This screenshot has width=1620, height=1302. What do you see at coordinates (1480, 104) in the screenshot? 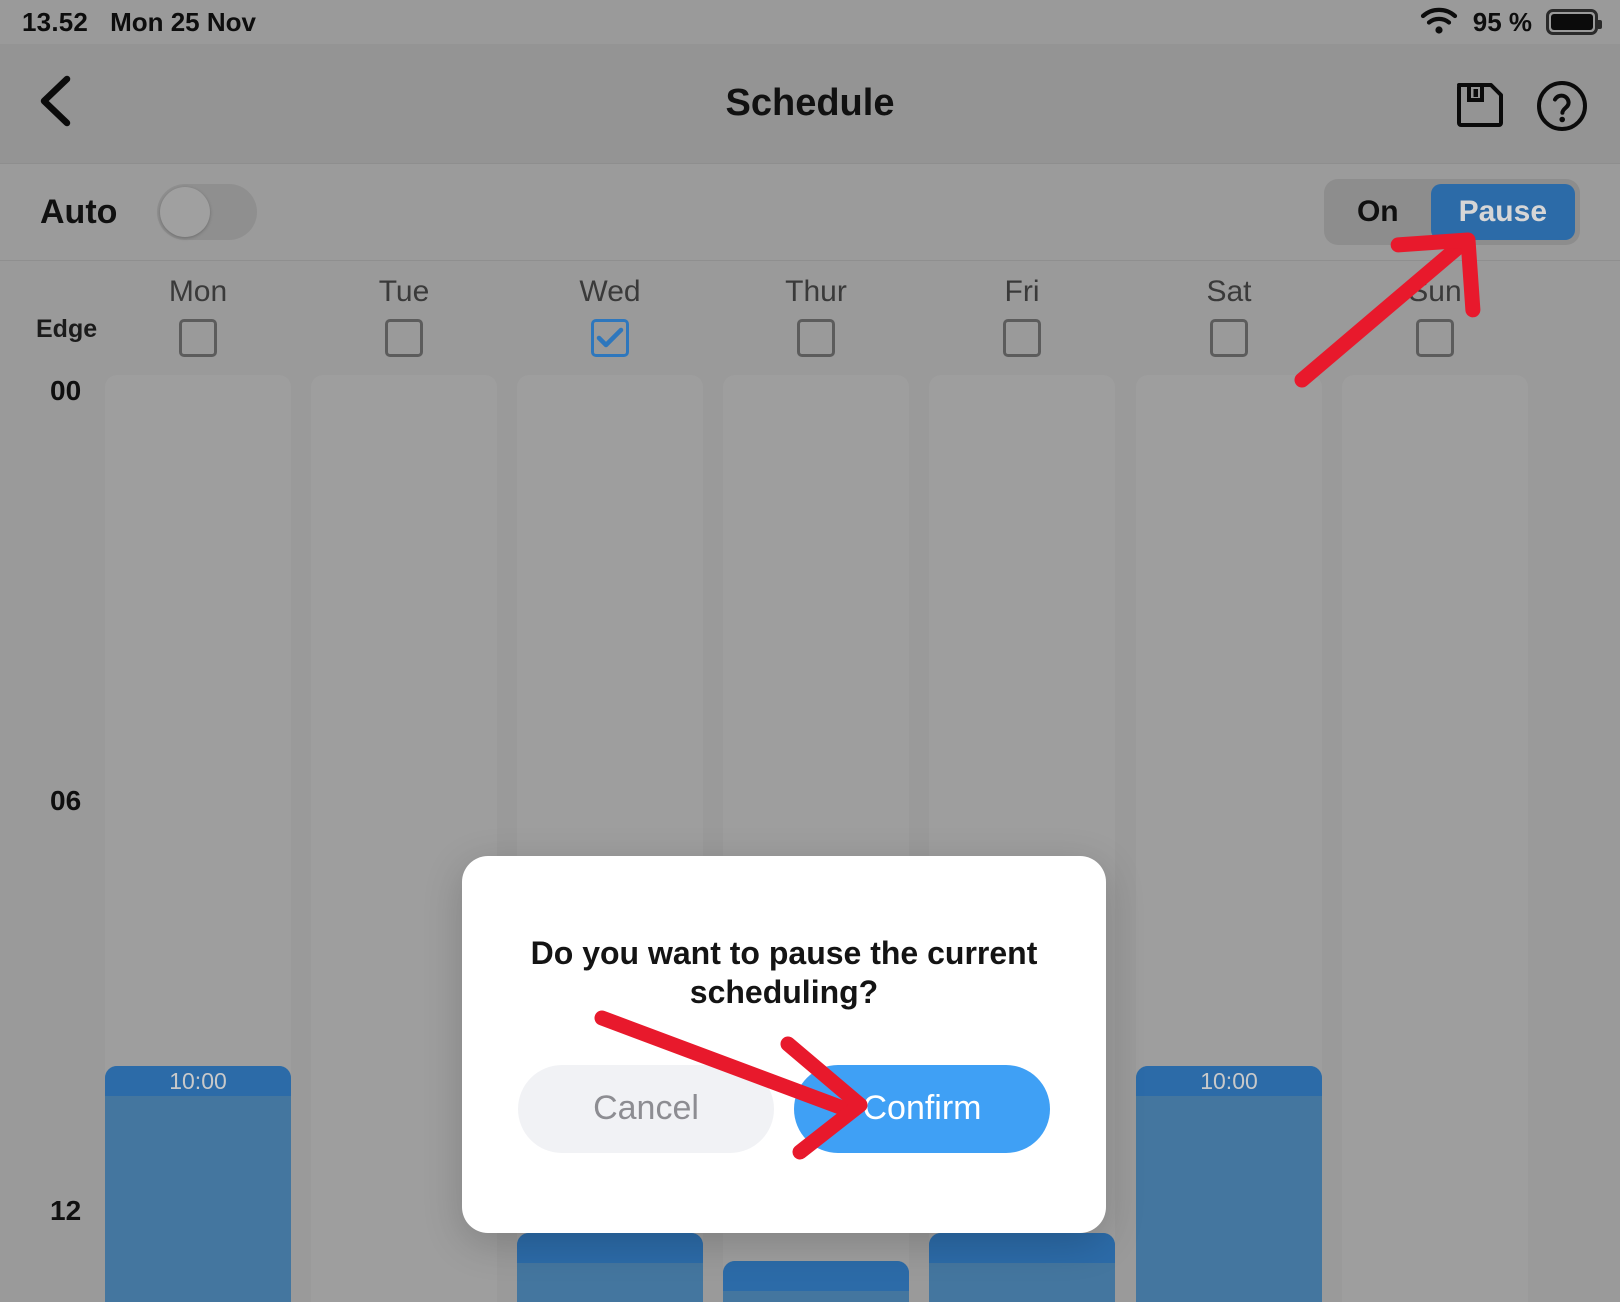
I see `floppy-save-icon` at bounding box center [1480, 104].